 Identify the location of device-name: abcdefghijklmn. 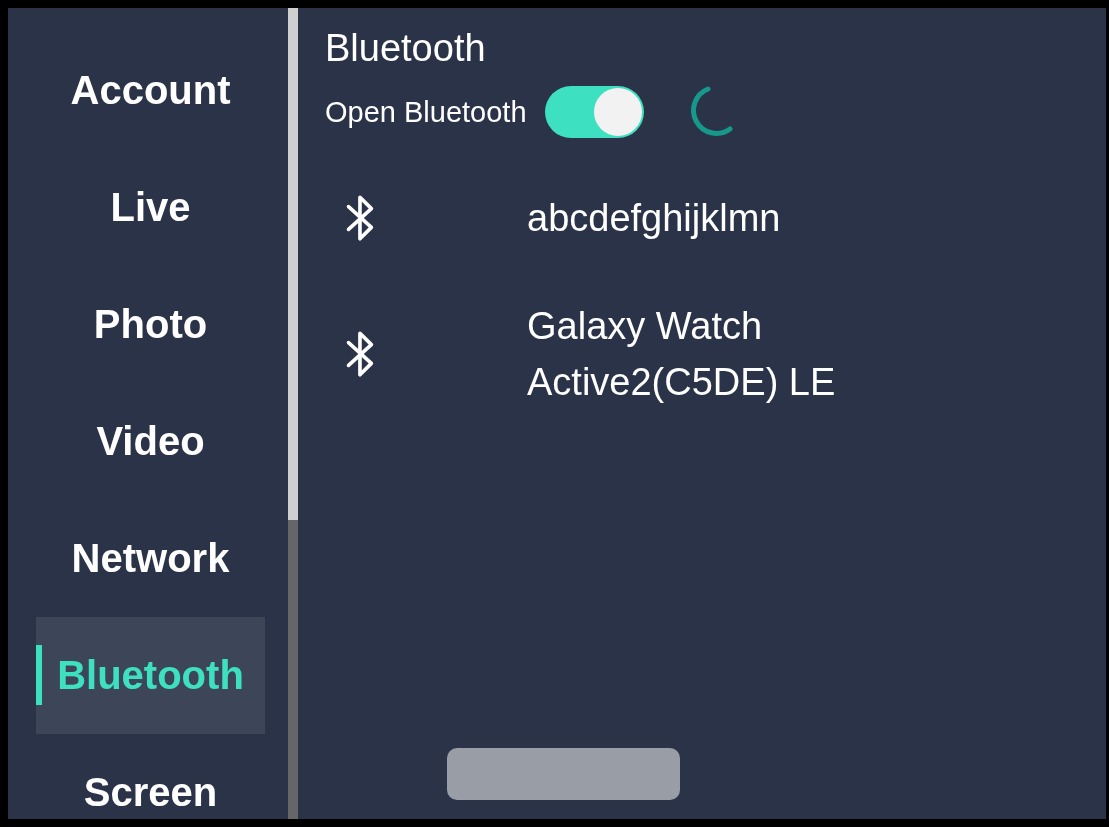
(737, 218).